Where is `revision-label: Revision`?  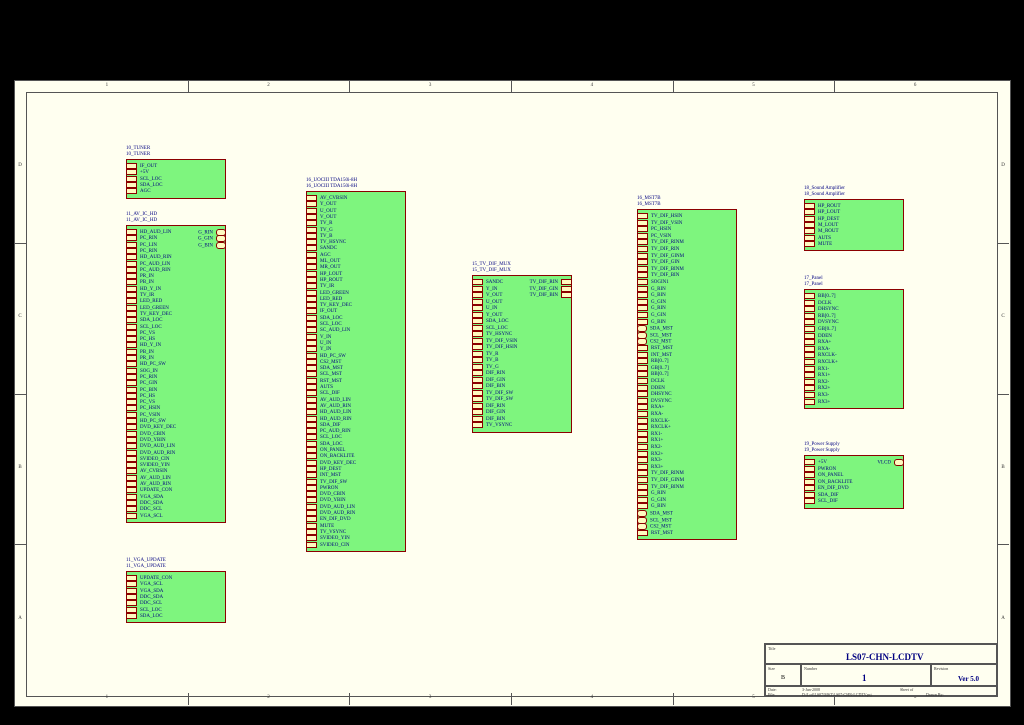
revision-label: Revision is located at coordinates (941, 668).